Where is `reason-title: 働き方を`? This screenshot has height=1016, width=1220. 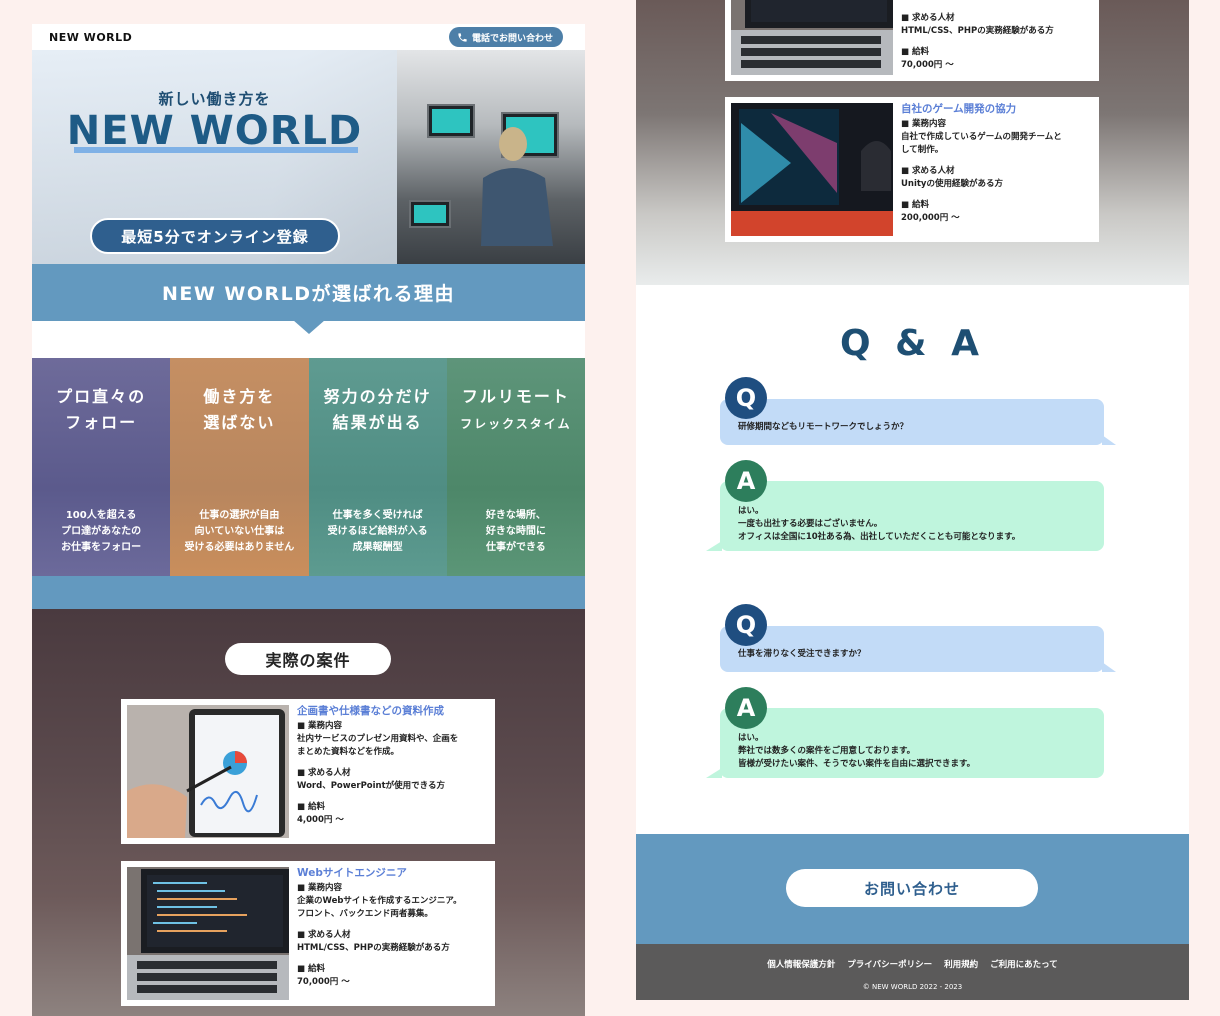
reason-title: 働き方を is located at coordinates (239, 396).